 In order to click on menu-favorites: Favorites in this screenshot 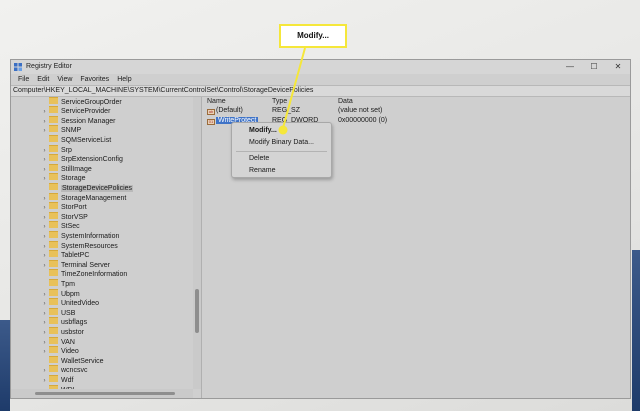, I will do `click(94, 79)`.